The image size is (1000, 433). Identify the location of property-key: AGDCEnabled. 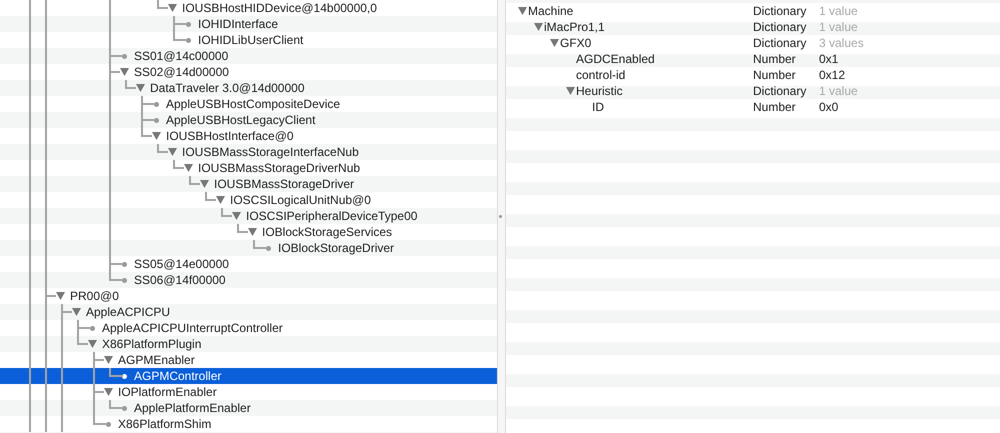
(615, 59).